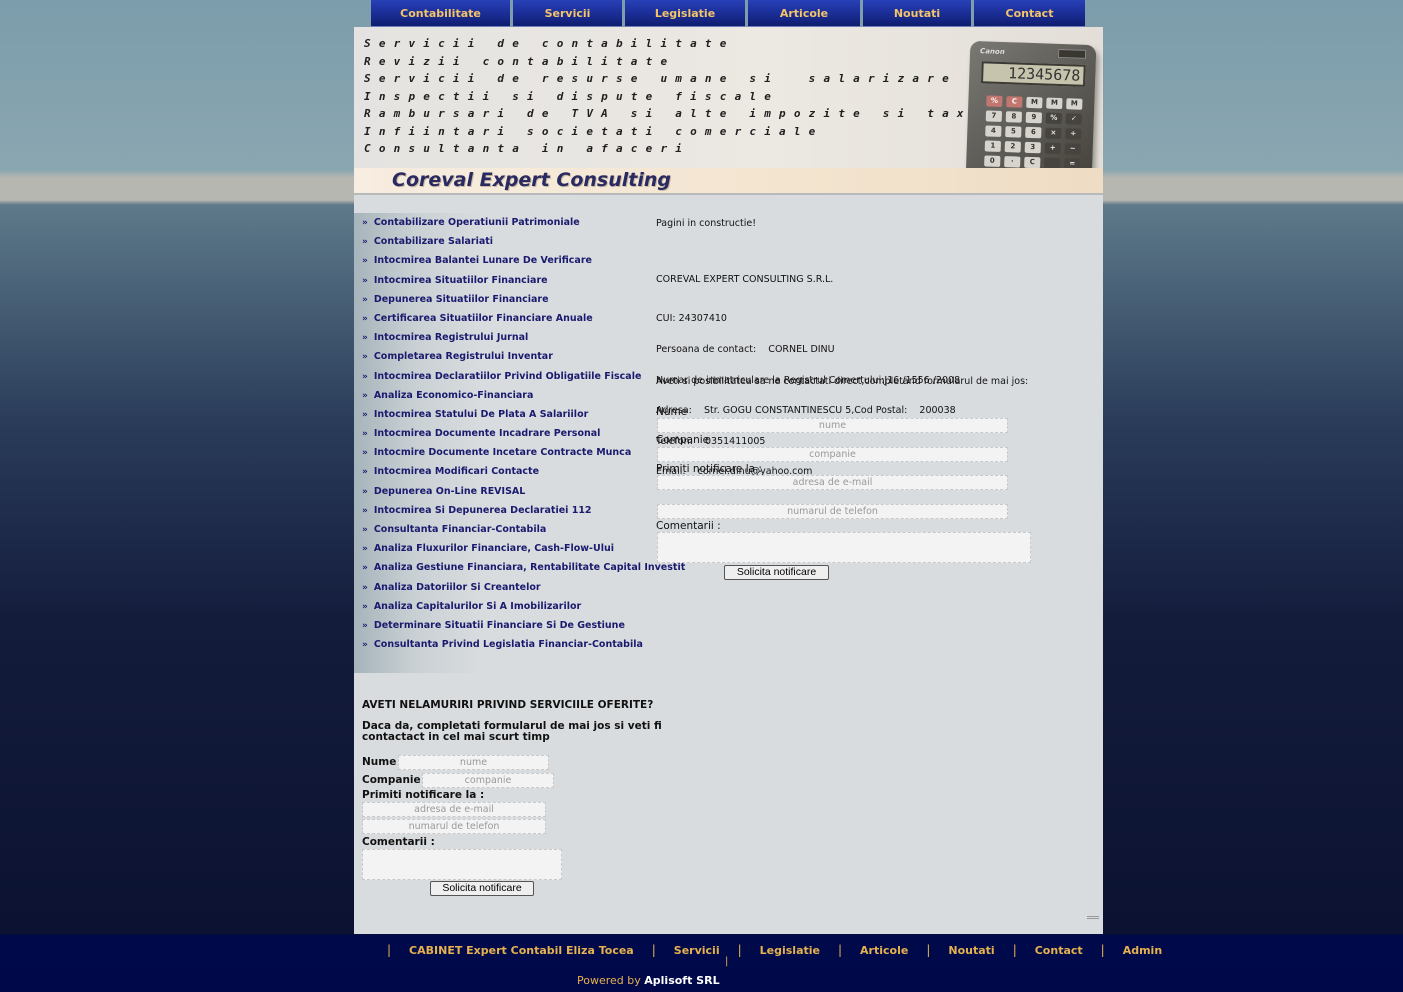 This screenshot has width=1403, height=992. What do you see at coordinates (500, 587) in the screenshot?
I see `sidebar-item: » Analiza Datoriilor Si Creantelor` at bounding box center [500, 587].